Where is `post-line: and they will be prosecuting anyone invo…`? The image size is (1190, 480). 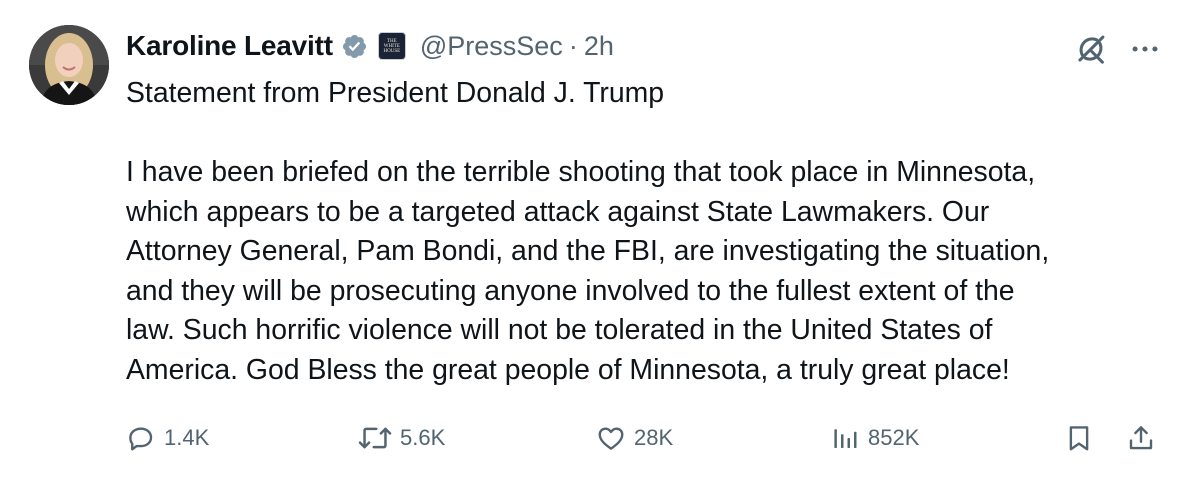
post-line: and they will be prosecuting anyone invo… is located at coordinates (570, 290).